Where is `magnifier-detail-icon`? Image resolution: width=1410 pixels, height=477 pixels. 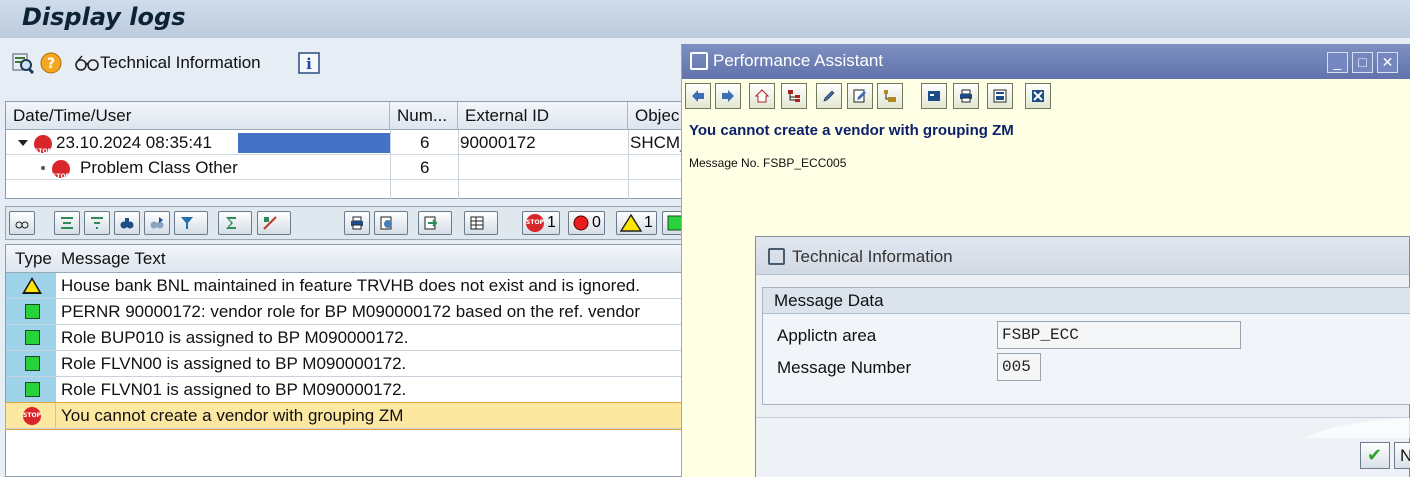
magnifier-detail-icon is located at coordinates (23, 63).